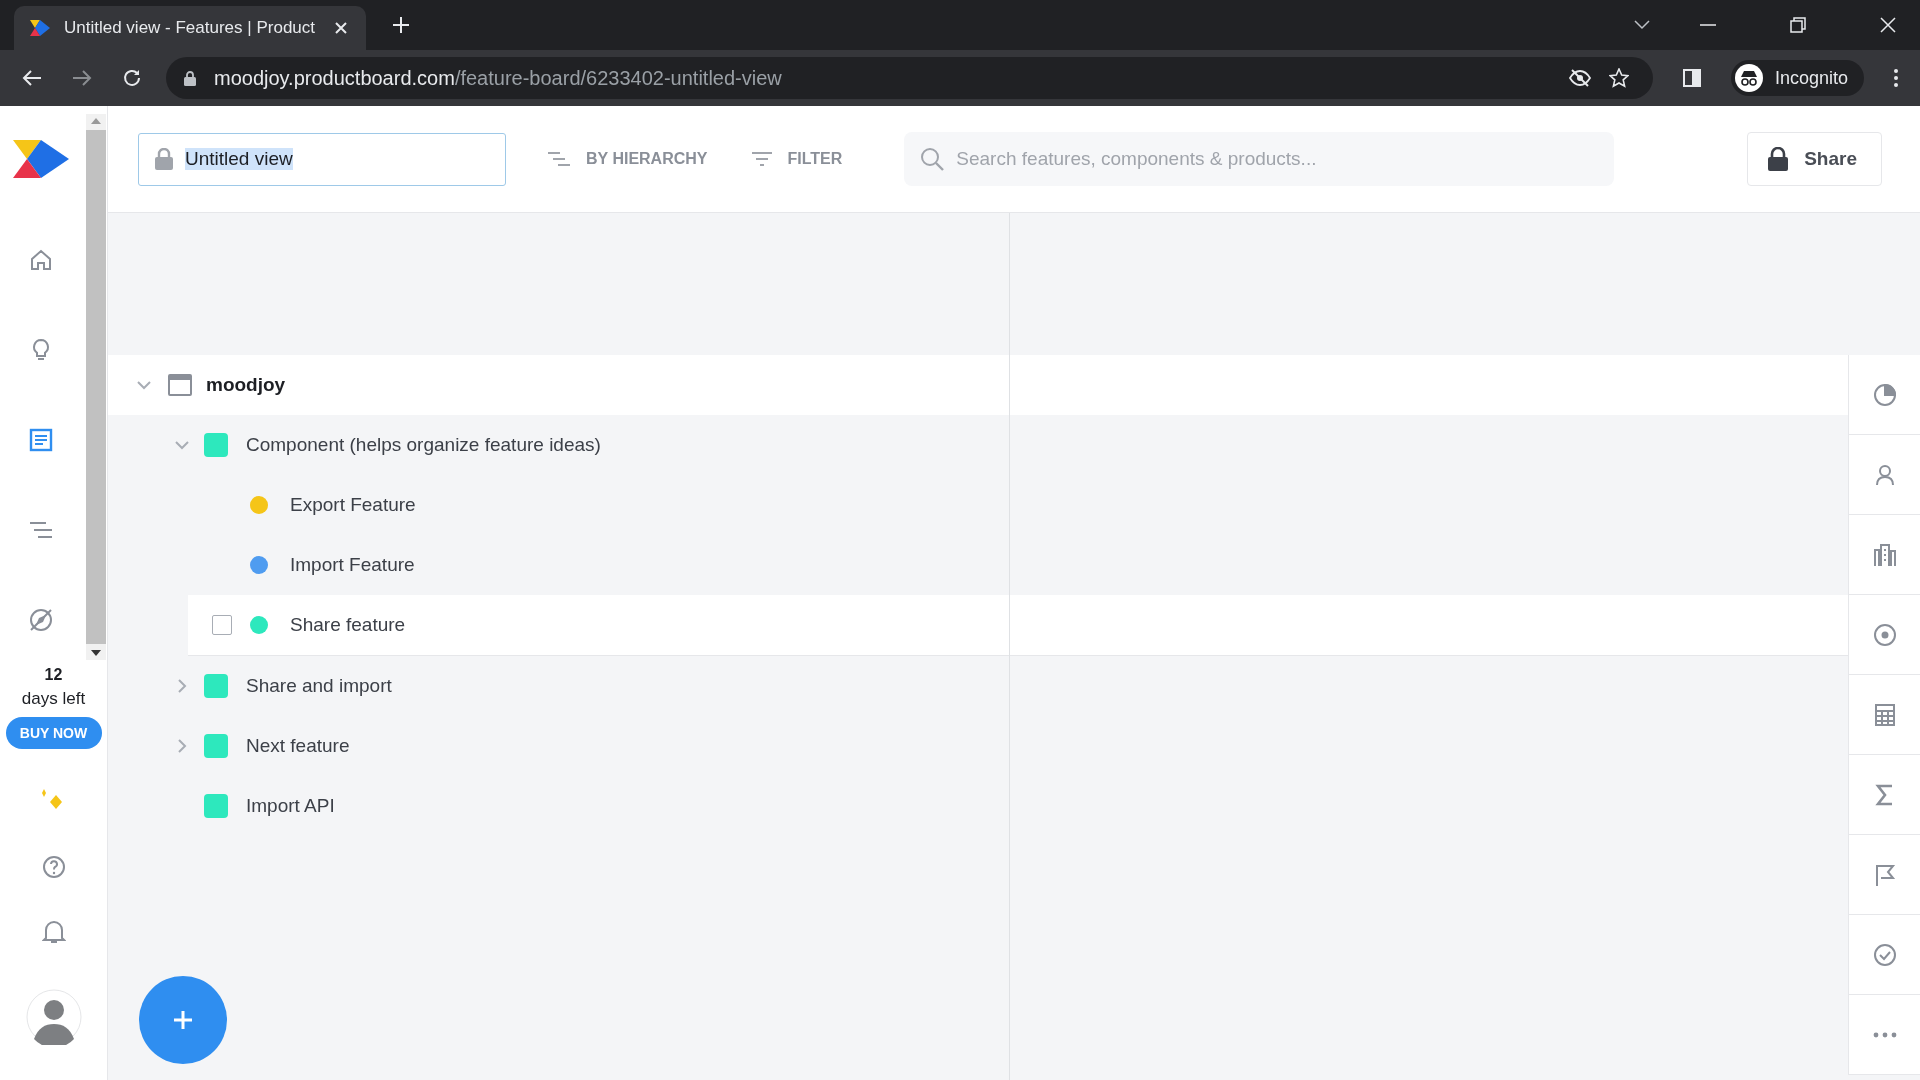  Describe the element at coordinates (96, 121) in the screenshot. I see `scroll-up-icon` at that location.